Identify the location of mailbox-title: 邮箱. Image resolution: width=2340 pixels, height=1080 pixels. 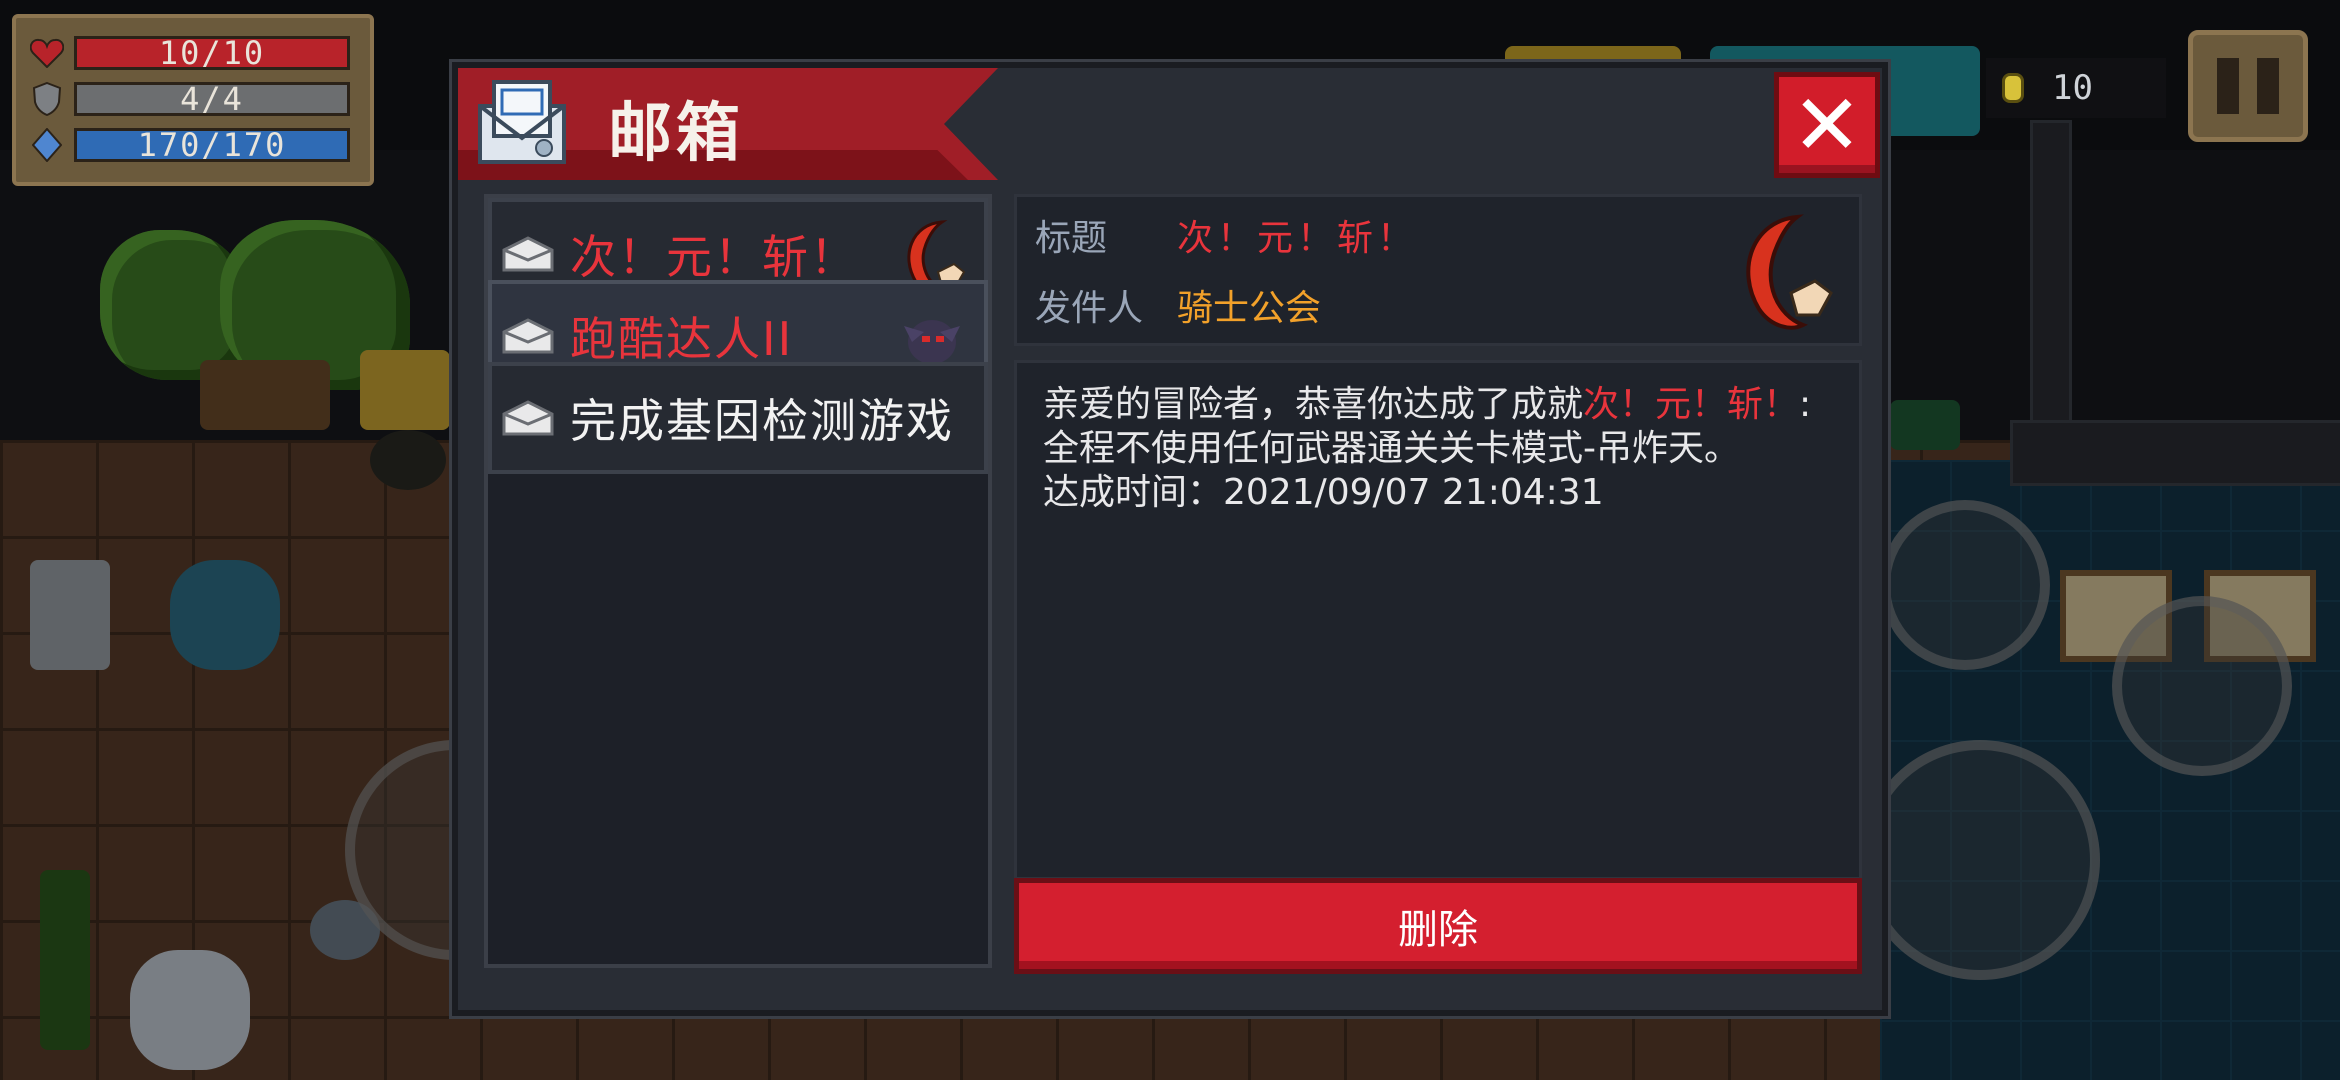
(676, 134).